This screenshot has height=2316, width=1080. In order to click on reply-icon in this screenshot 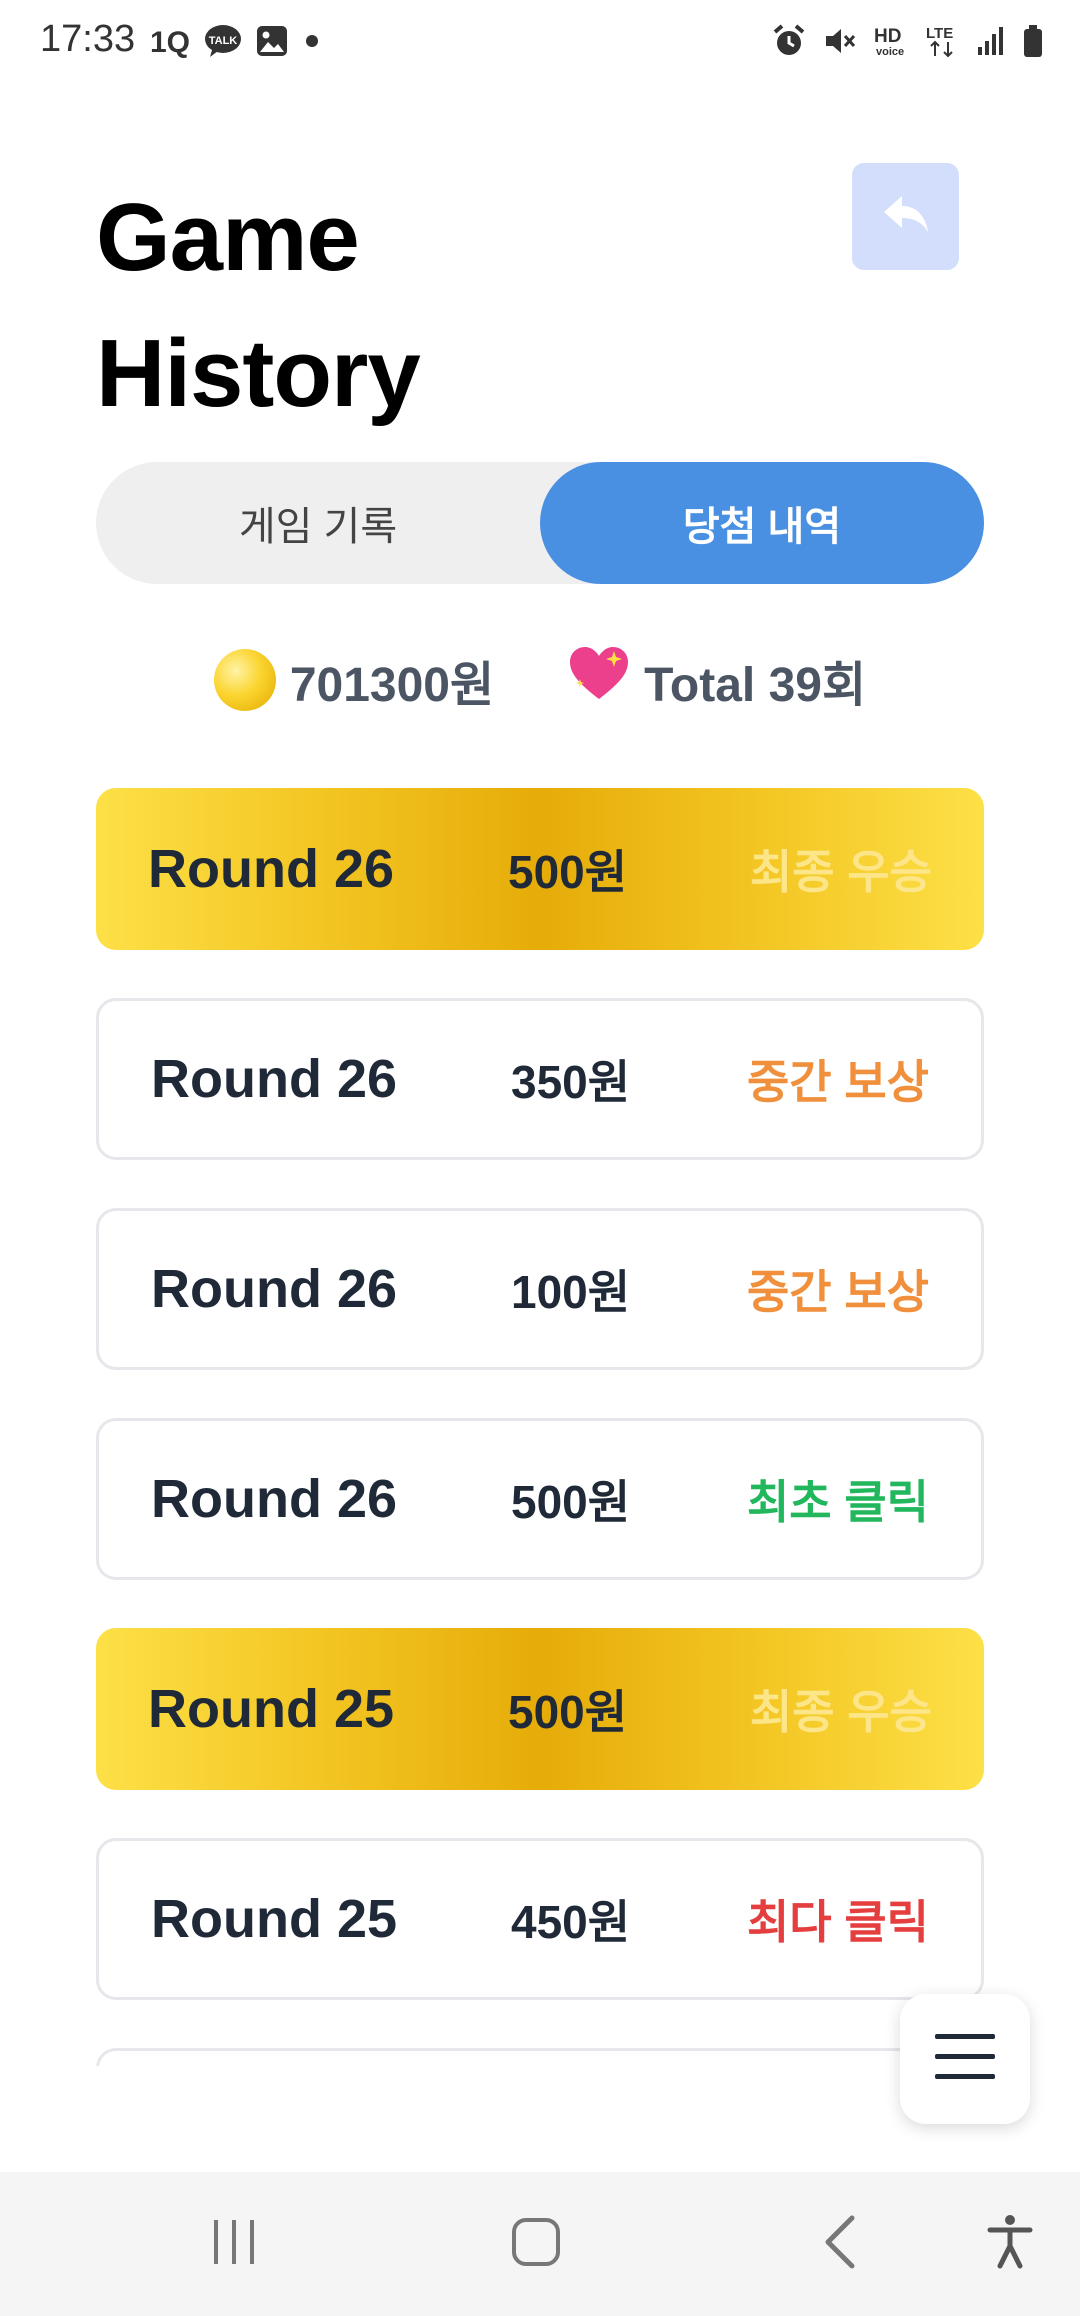, I will do `click(906, 216)`.